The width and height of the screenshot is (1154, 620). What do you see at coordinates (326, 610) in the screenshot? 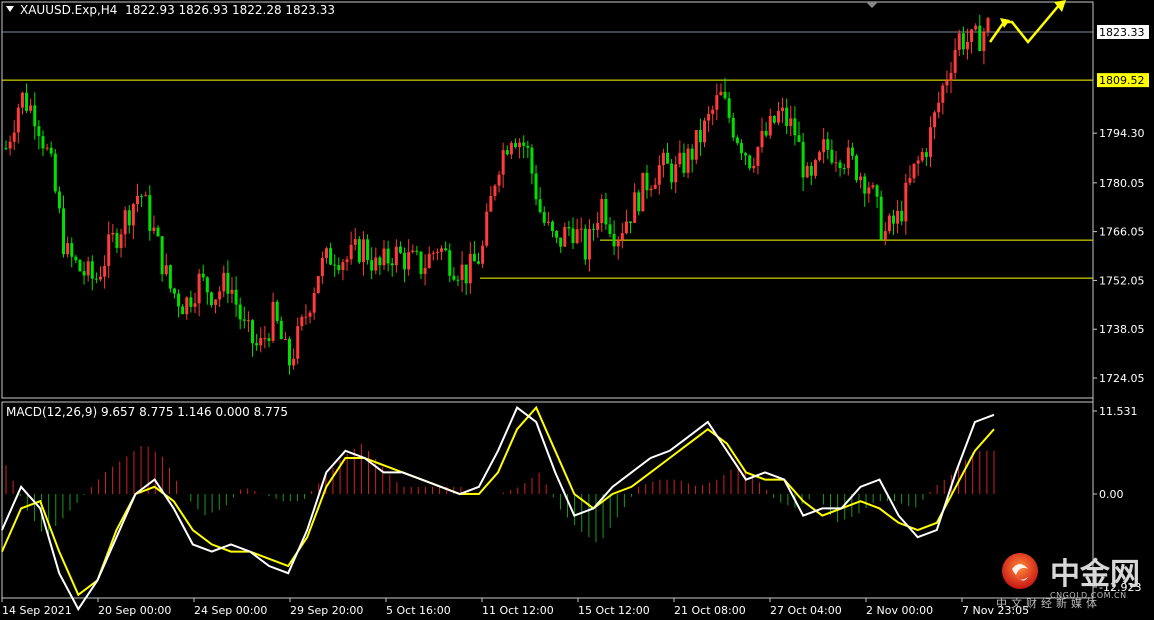
I see `time-tick-label: 29 Sep 20:00` at bounding box center [326, 610].